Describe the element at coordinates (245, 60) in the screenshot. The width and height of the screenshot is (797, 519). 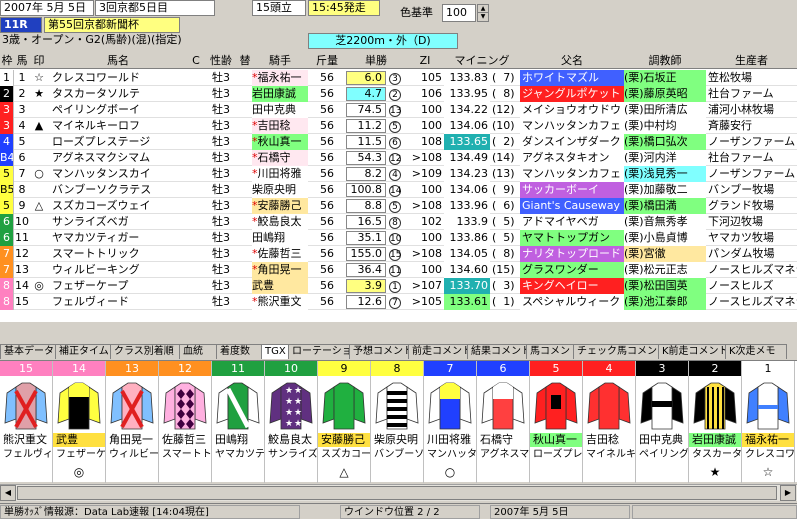
I see `col-change: 替` at that location.